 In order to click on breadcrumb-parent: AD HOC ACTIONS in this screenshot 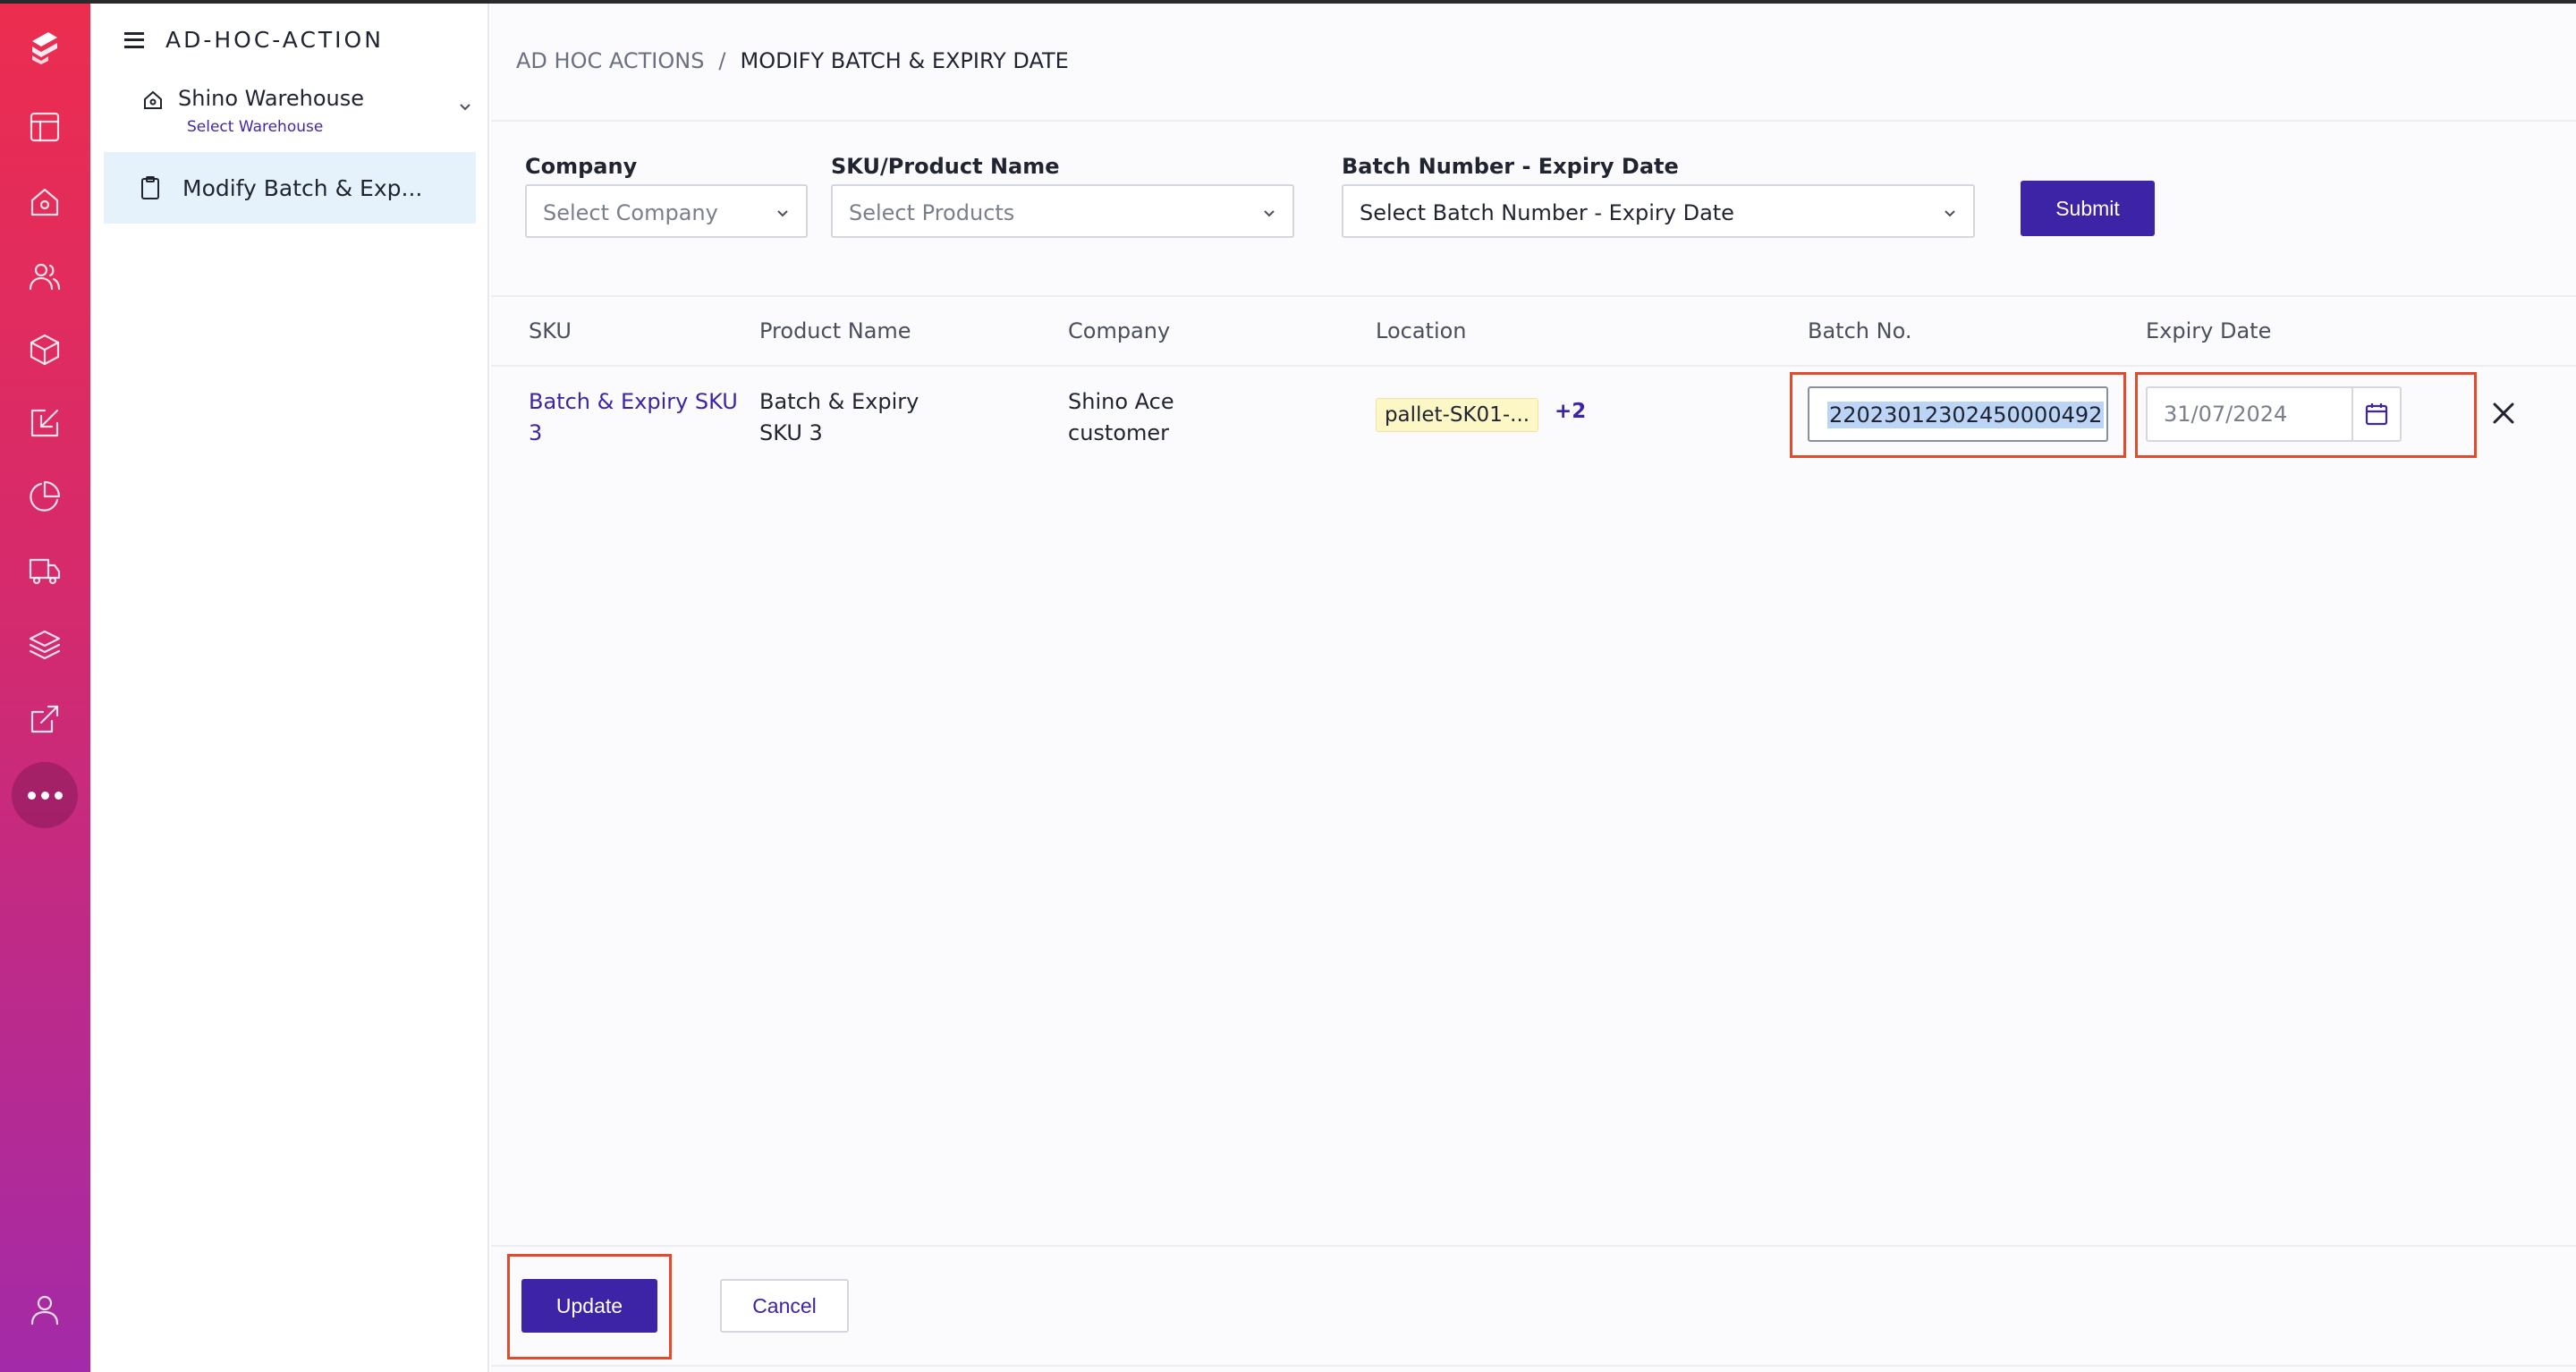, I will do `click(610, 60)`.